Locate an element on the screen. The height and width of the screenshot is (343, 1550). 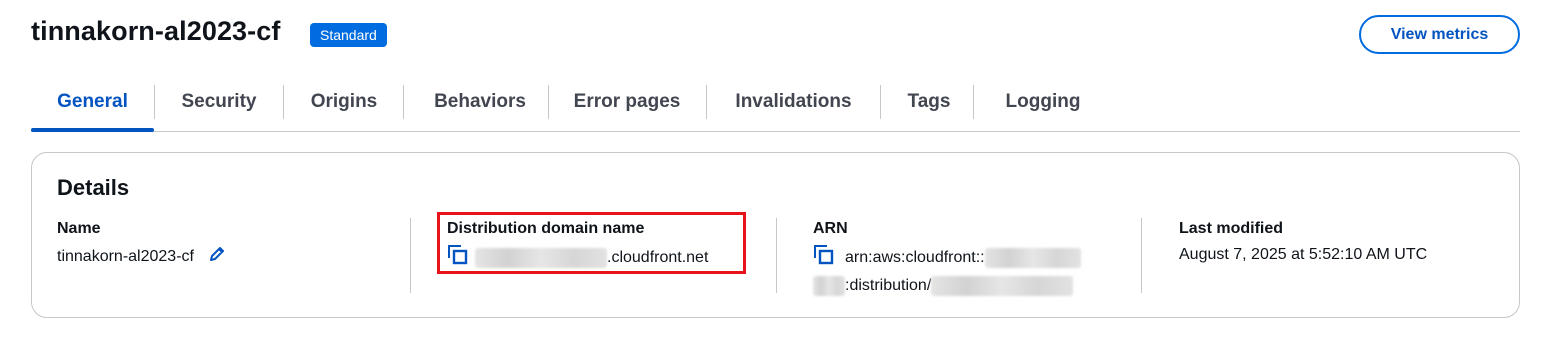
last-modified-label: Last modified is located at coordinates (1231, 228).